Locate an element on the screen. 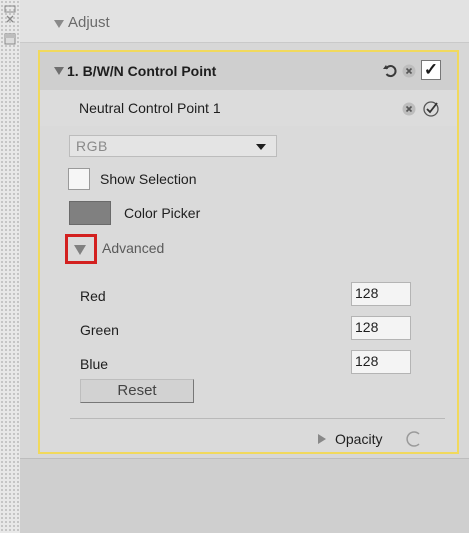  panel-dock-icon is located at coordinates (10, 25).